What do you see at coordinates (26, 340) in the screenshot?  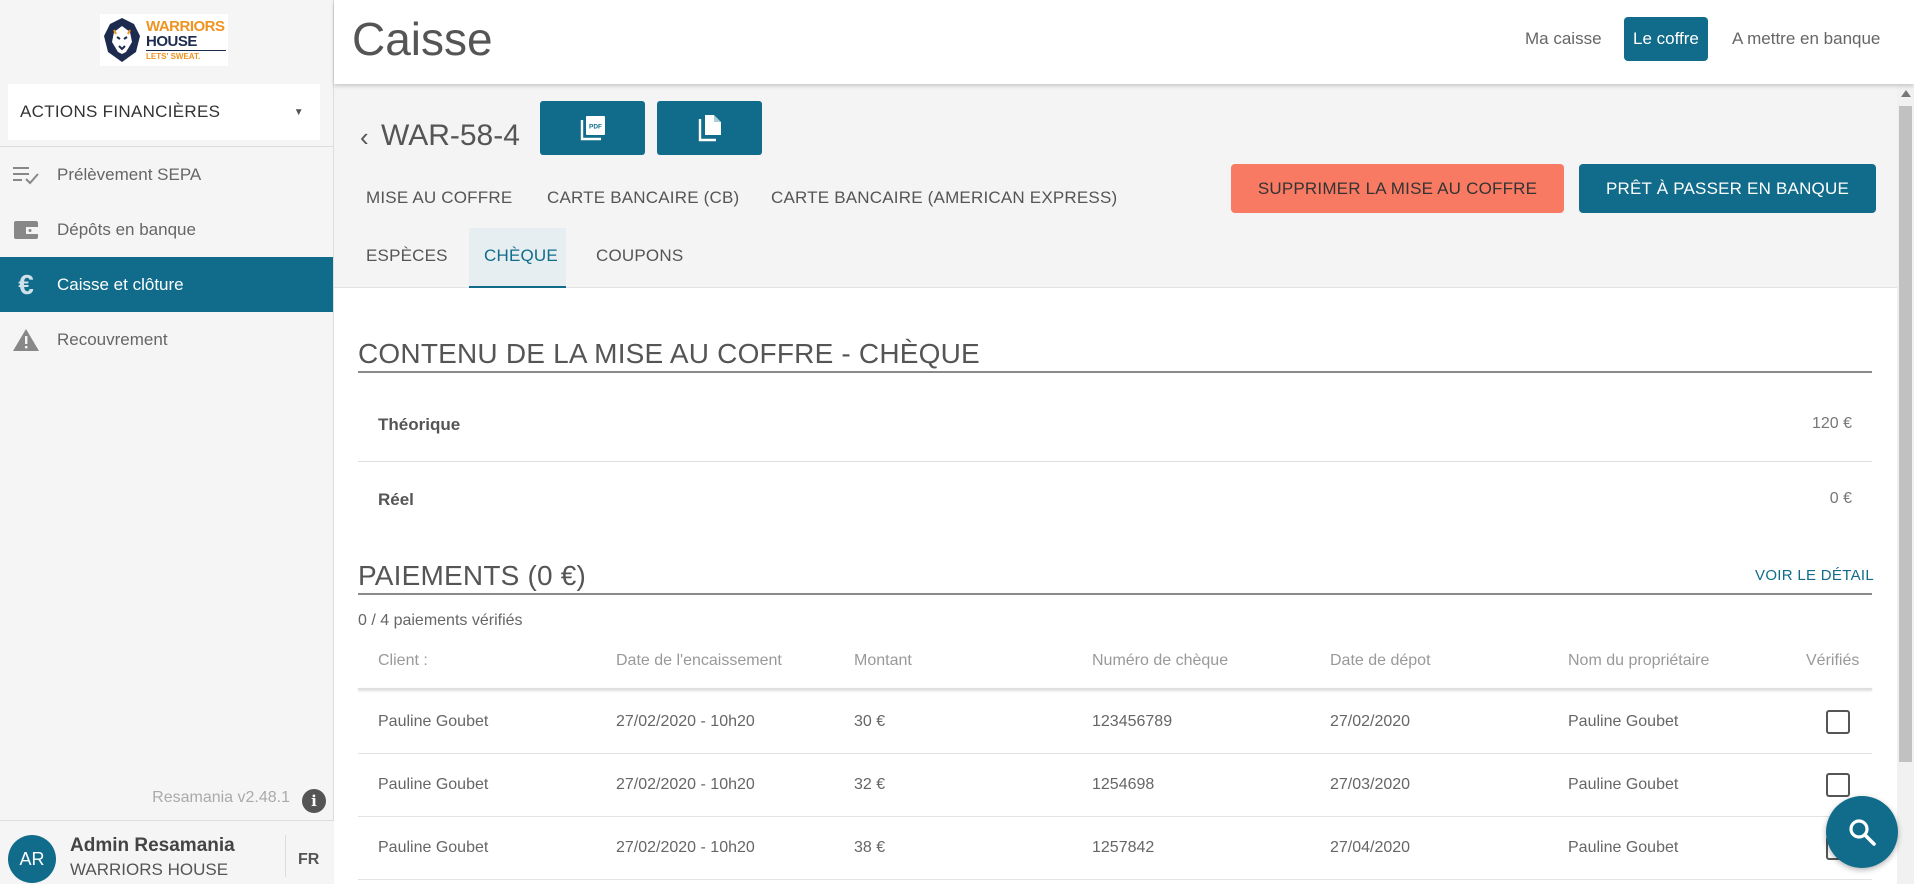 I see `warning-icon` at bounding box center [26, 340].